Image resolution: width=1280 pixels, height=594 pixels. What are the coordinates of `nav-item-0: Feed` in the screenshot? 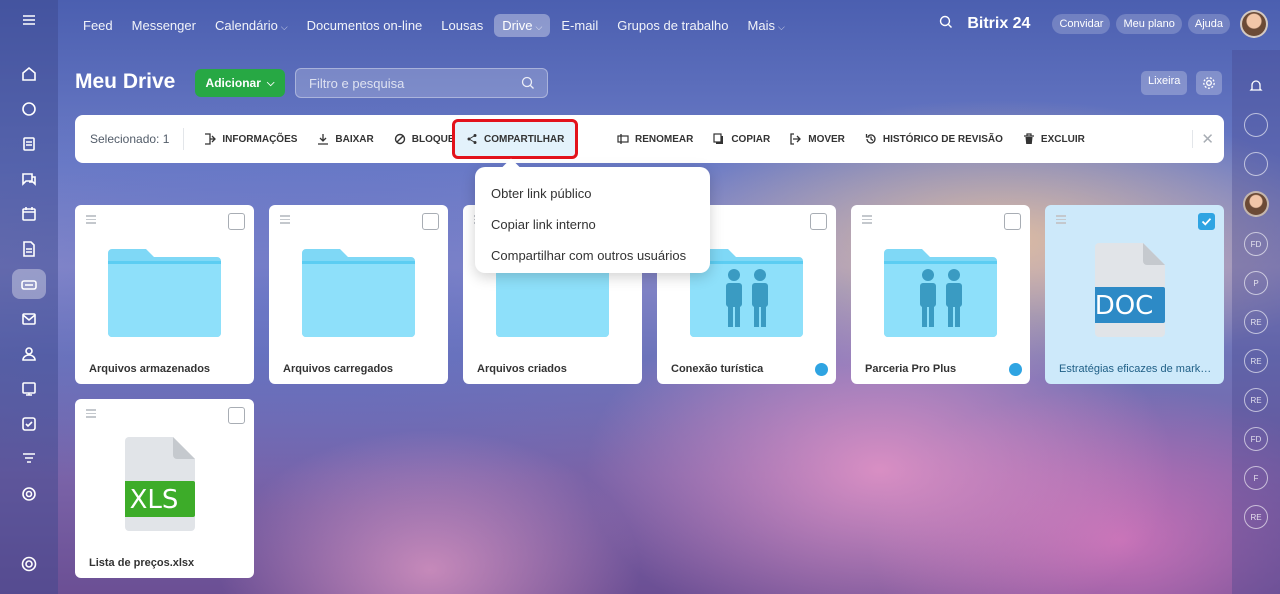 It's located at (98, 25).